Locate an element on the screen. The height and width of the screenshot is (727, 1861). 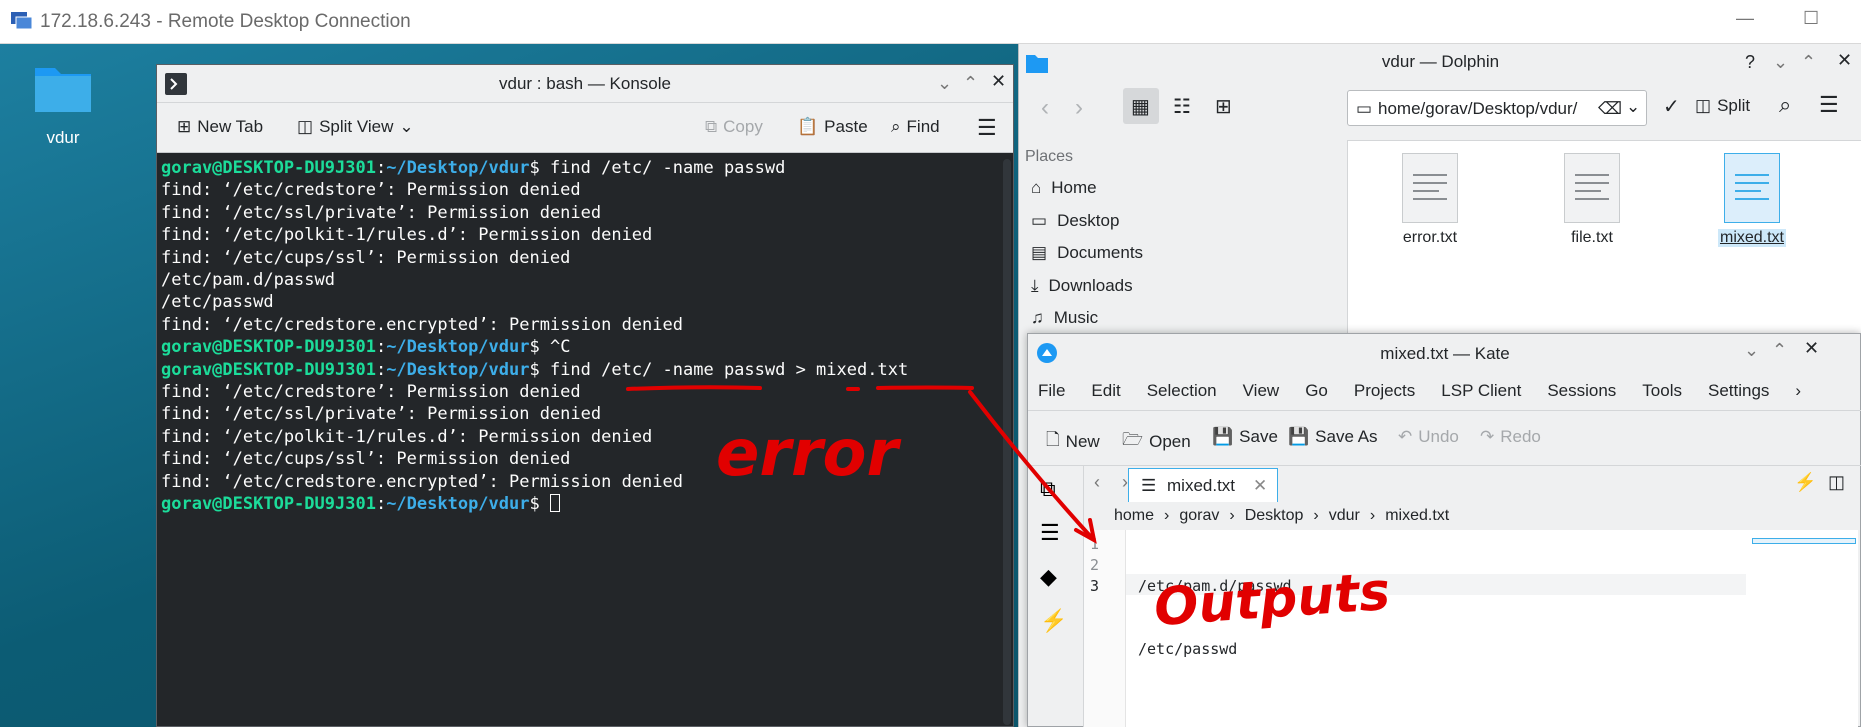
error-annotation: error is located at coordinates (807, 454).